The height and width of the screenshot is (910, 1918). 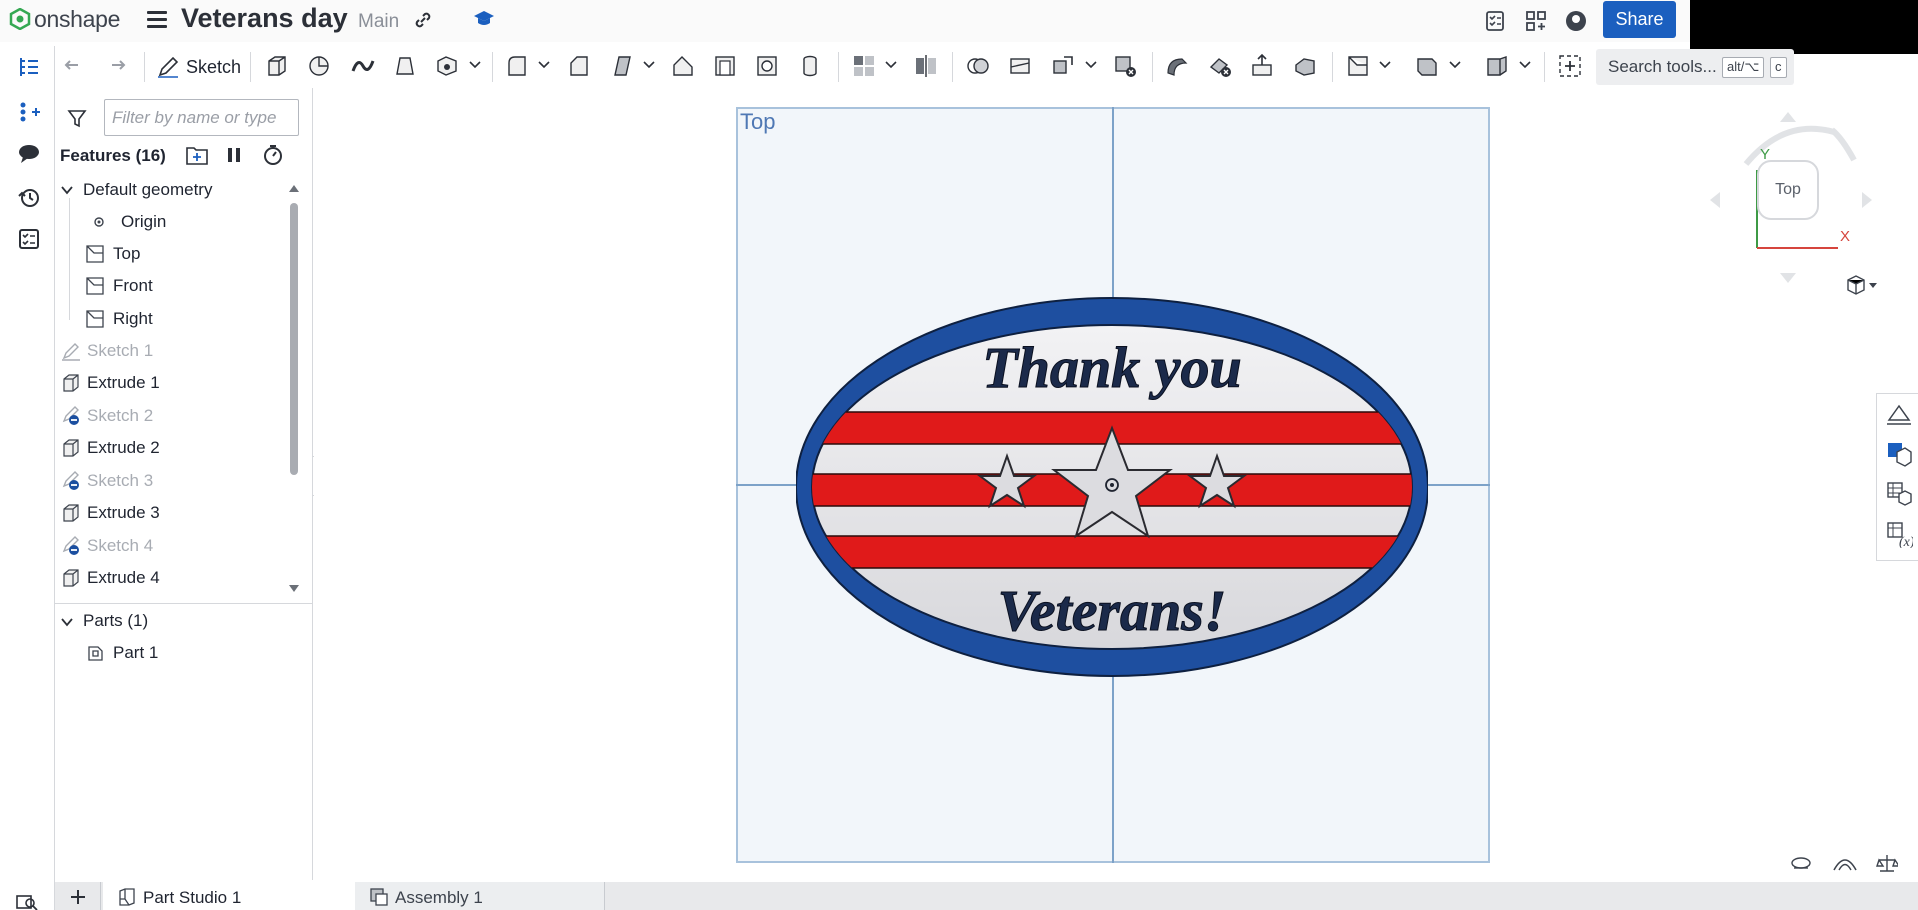 I want to click on tree-group-default-geometry: Default geometry, so click(x=147, y=190).